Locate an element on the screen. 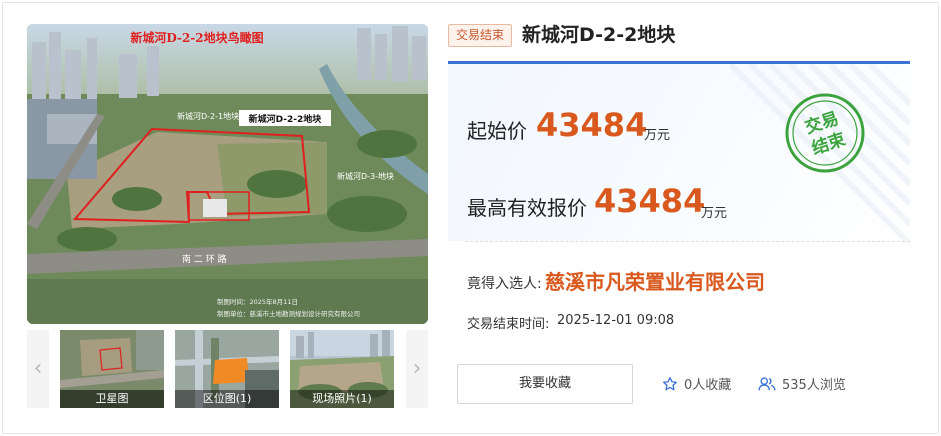 This screenshot has width=941, height=436. end-time-label: 交易结束时间: is located at coordinates (508, 324).